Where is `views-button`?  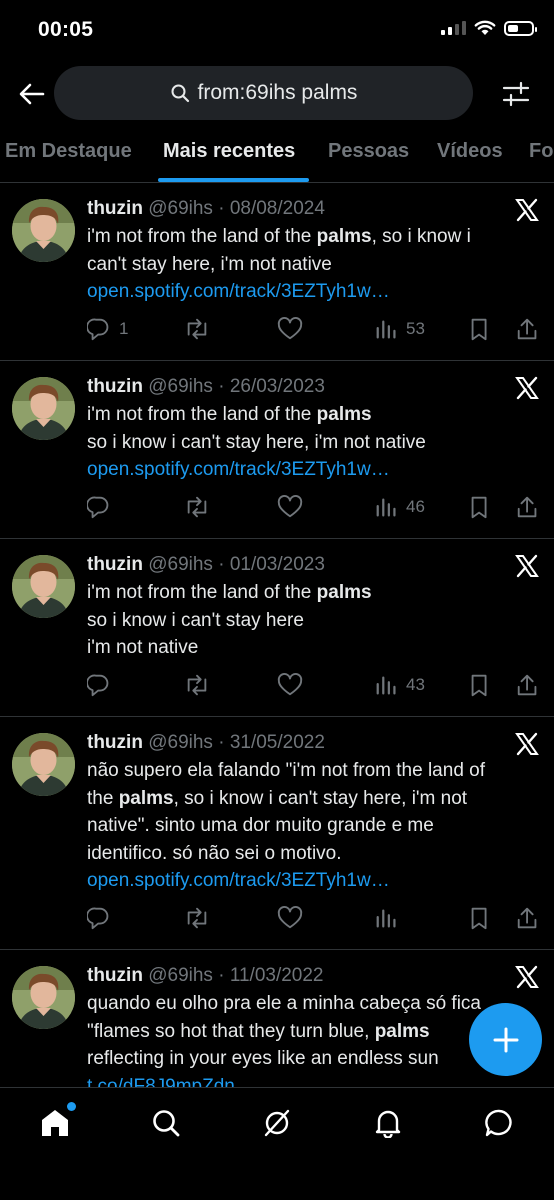
views-button is located at coordinates (390, 918).